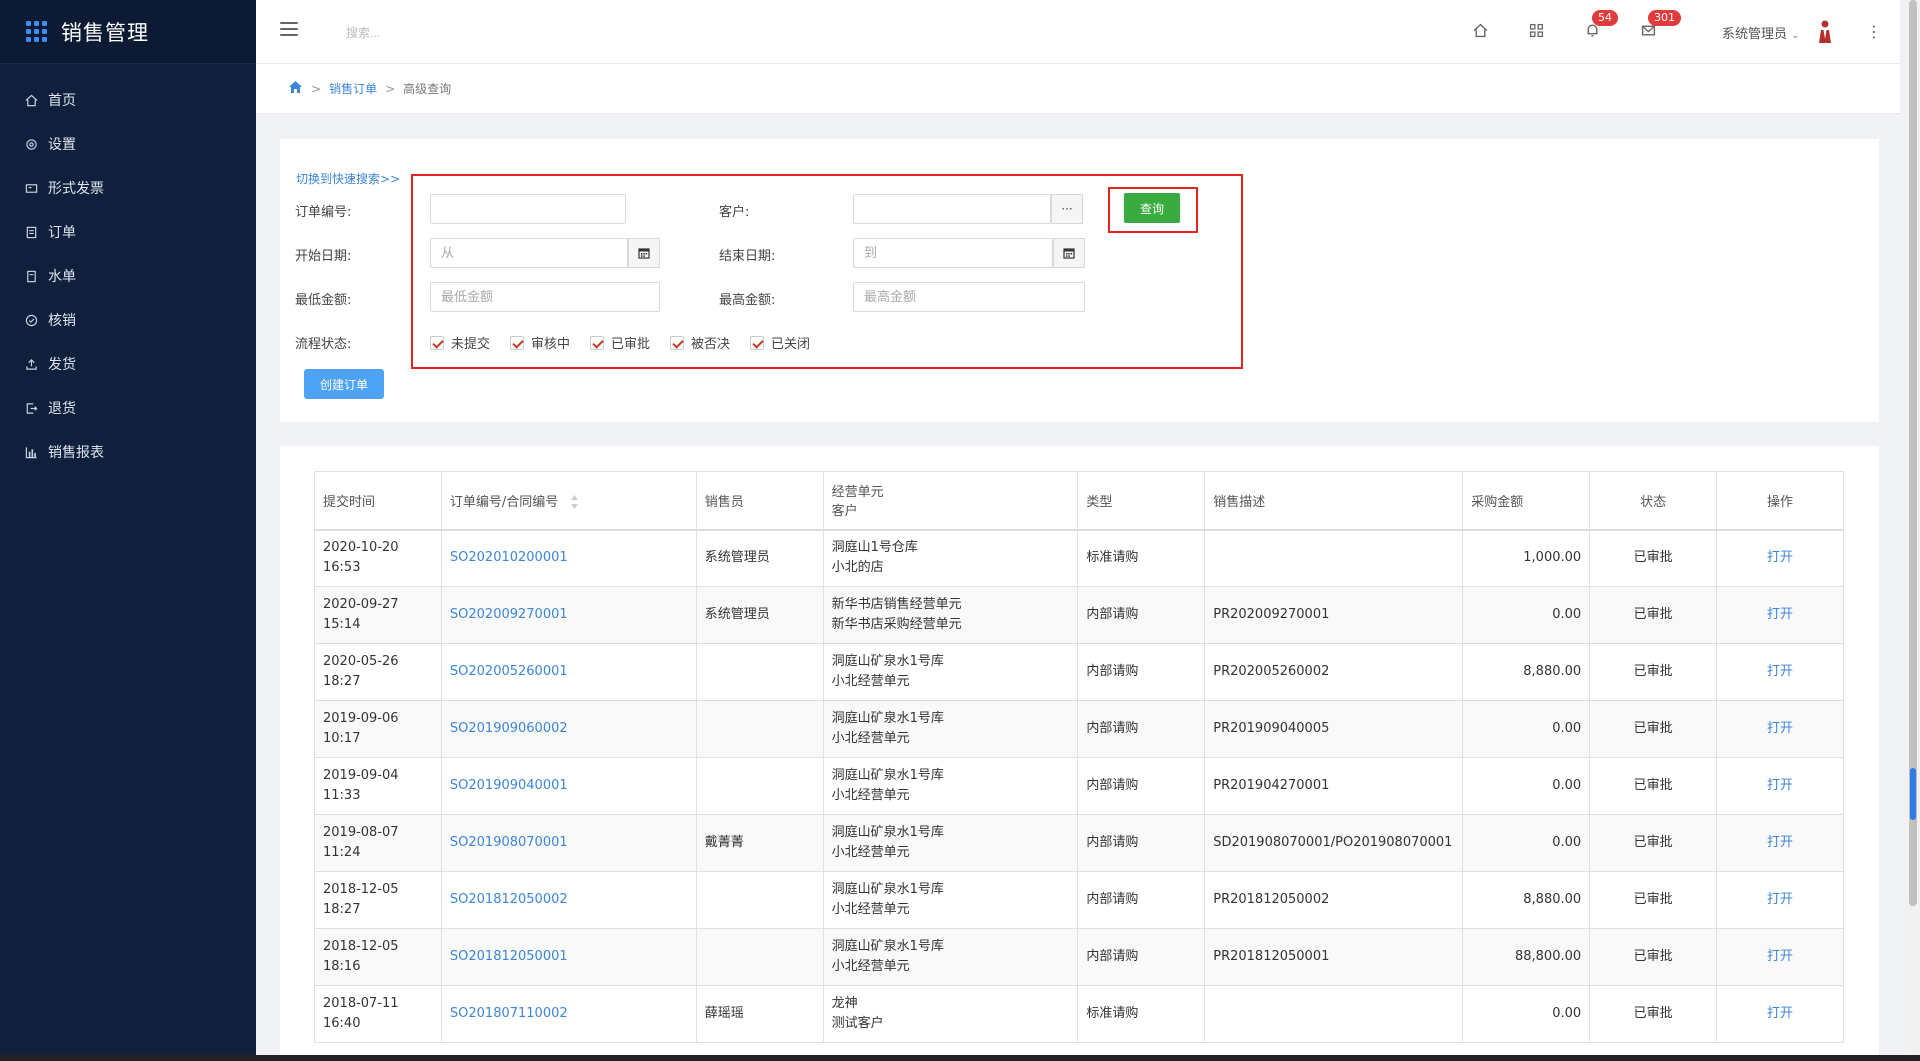  Describe the element at coordinates (128, 32) in the screenshot. I see `sidebar-header: 销售管理` at that location.